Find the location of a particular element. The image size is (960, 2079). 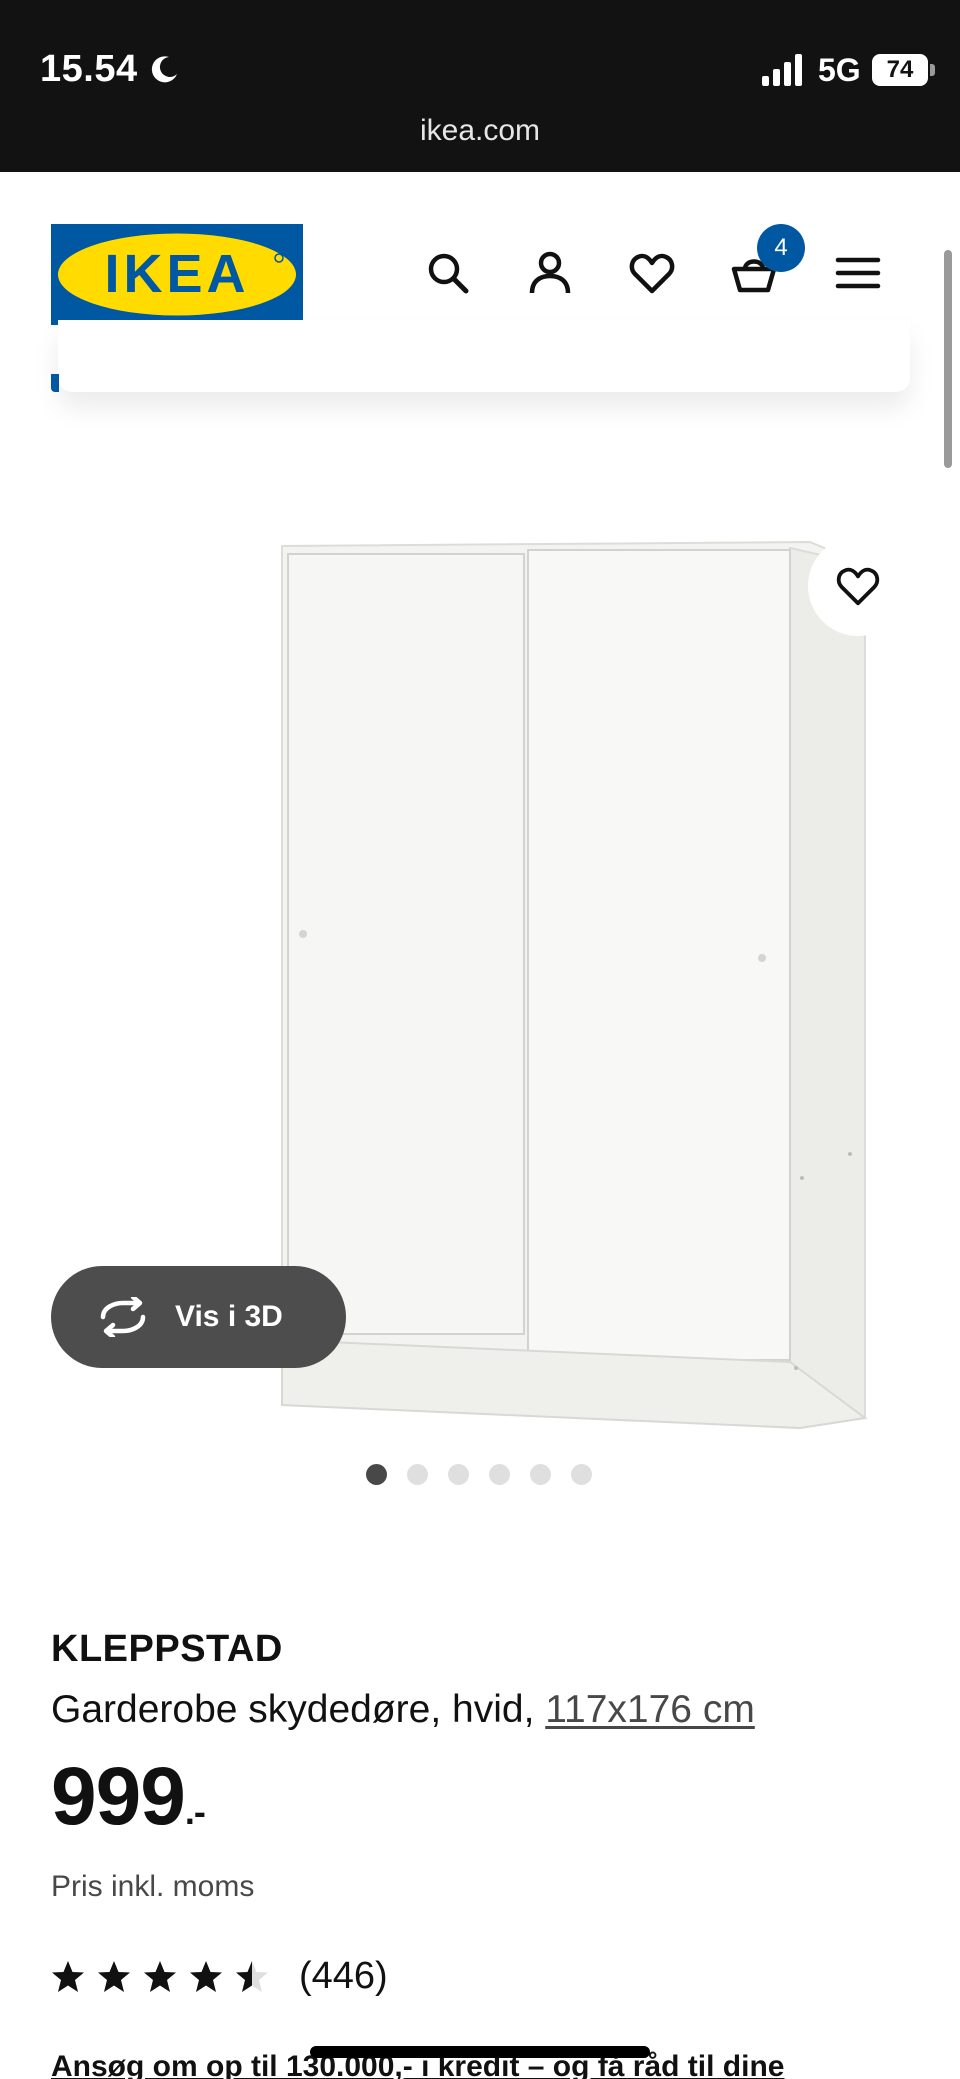

save-to-favourites-button is located at coordinates (858, 586).